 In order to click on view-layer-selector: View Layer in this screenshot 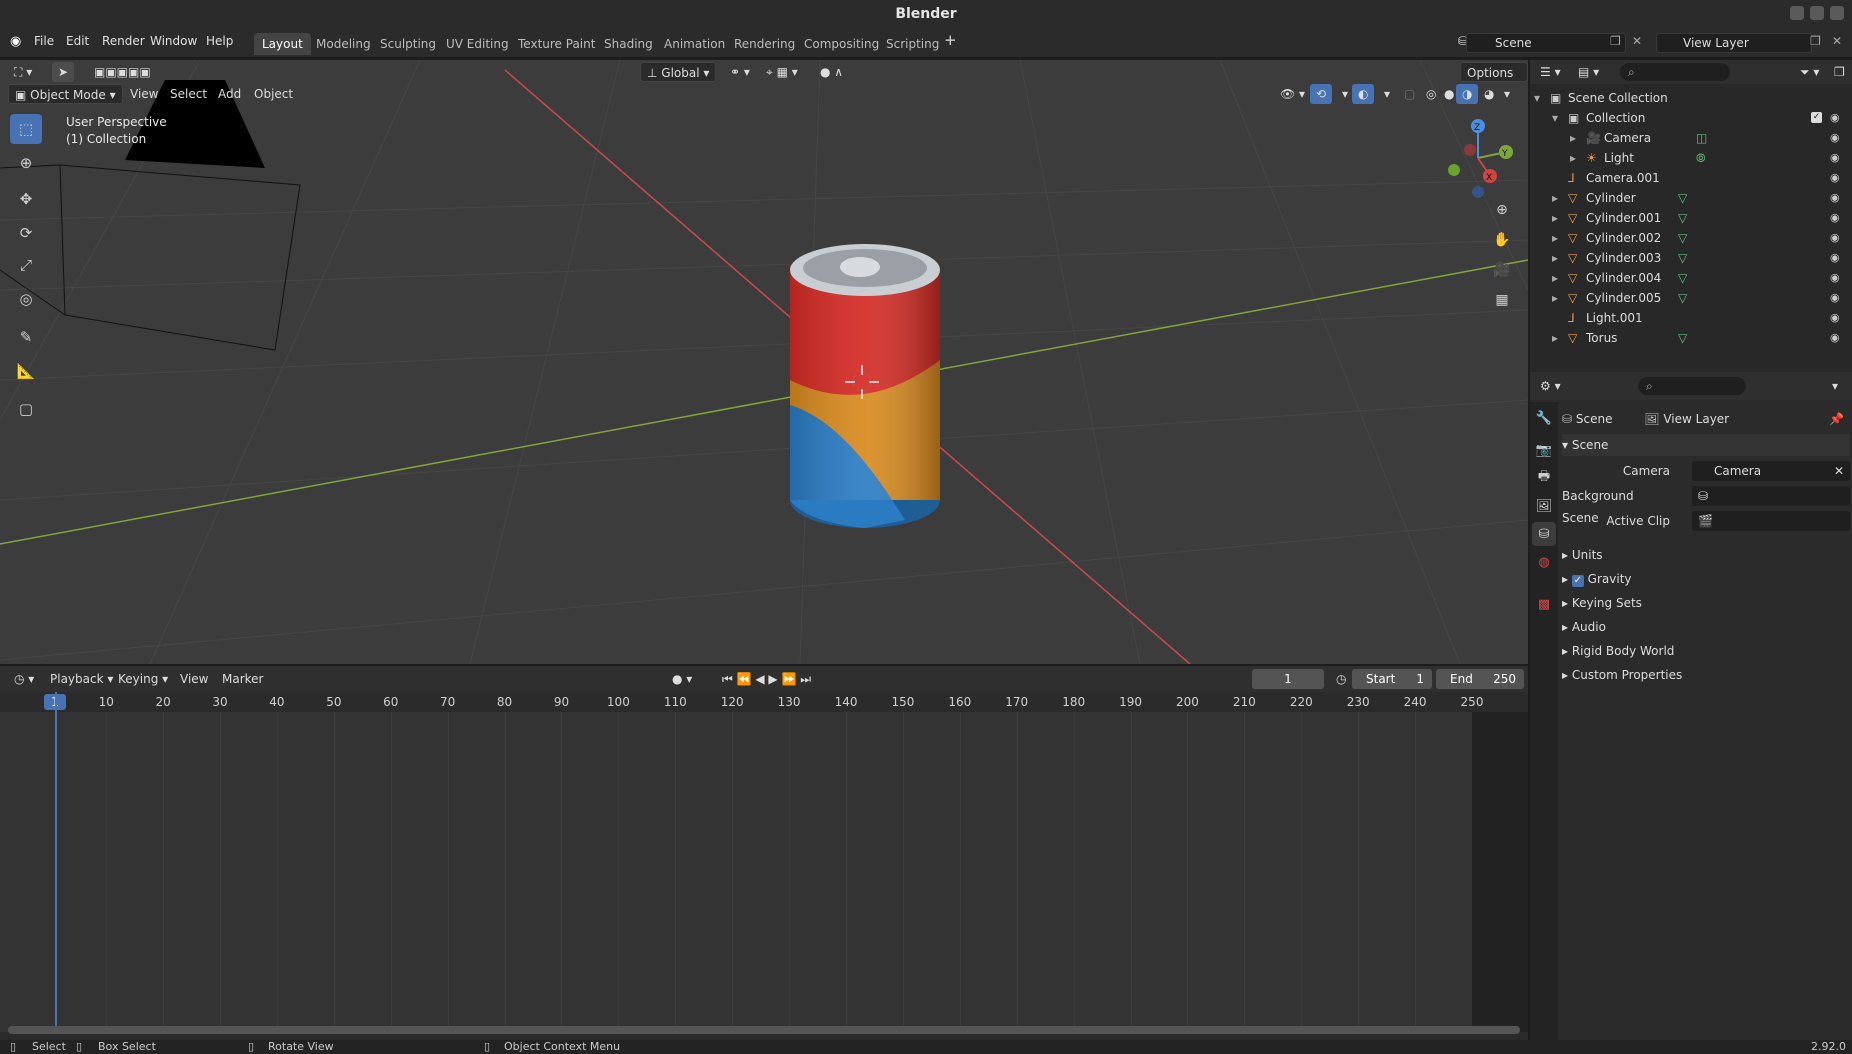, I will do `click(1734, 43)`.